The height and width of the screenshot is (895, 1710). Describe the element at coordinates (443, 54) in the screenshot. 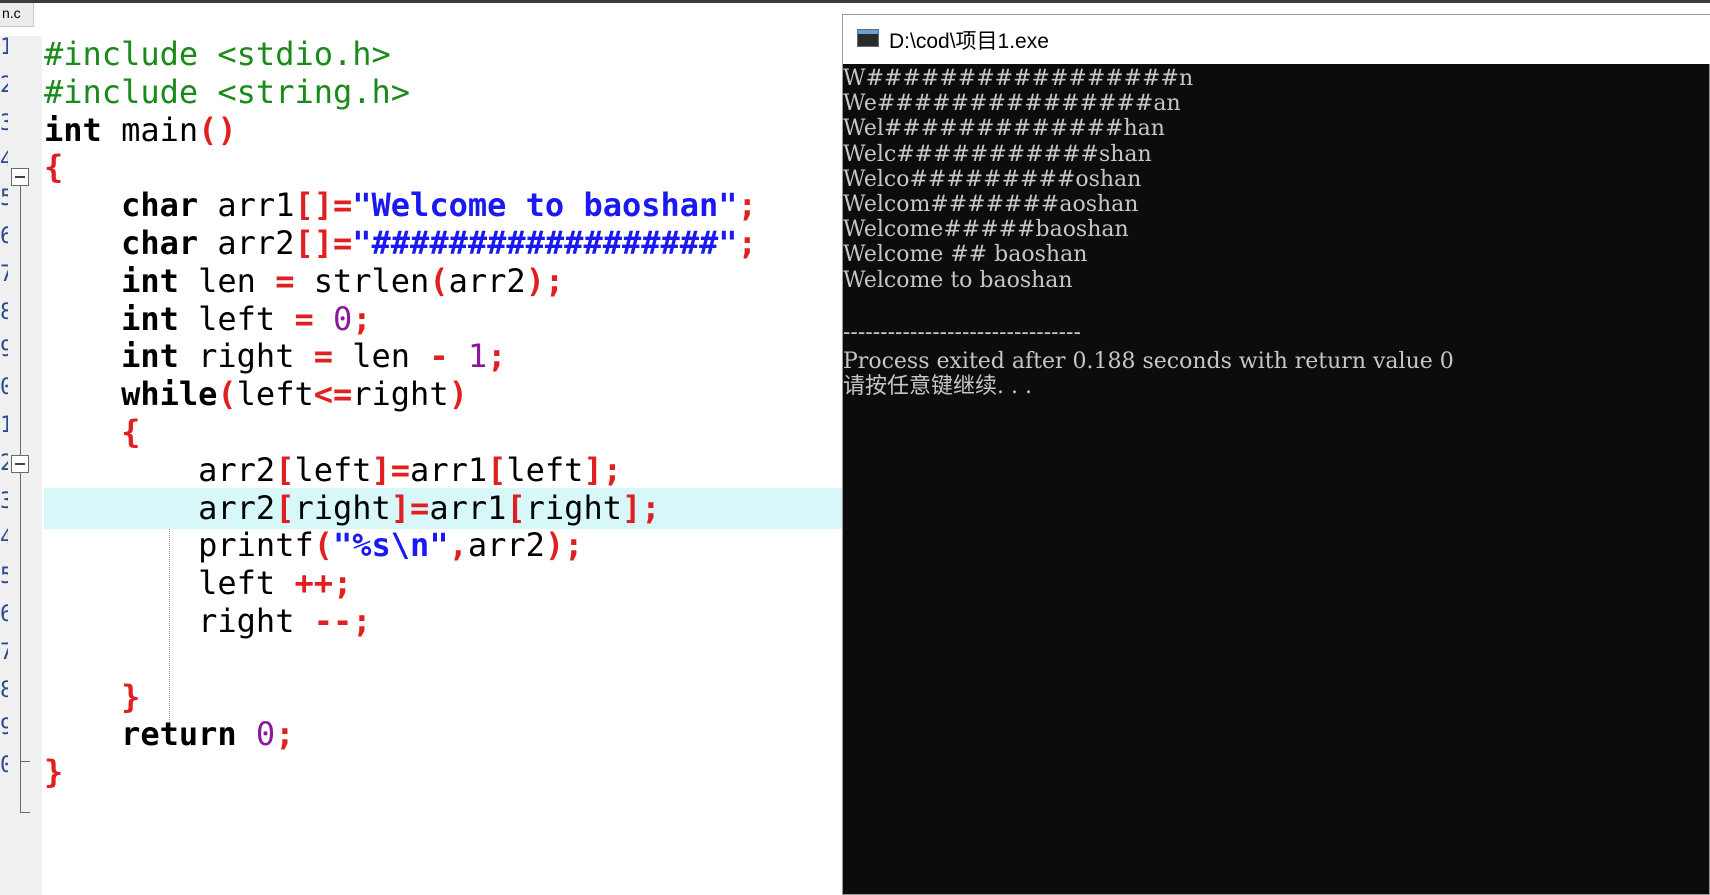

I see `code-line: #include <stdio.h>` at that location.